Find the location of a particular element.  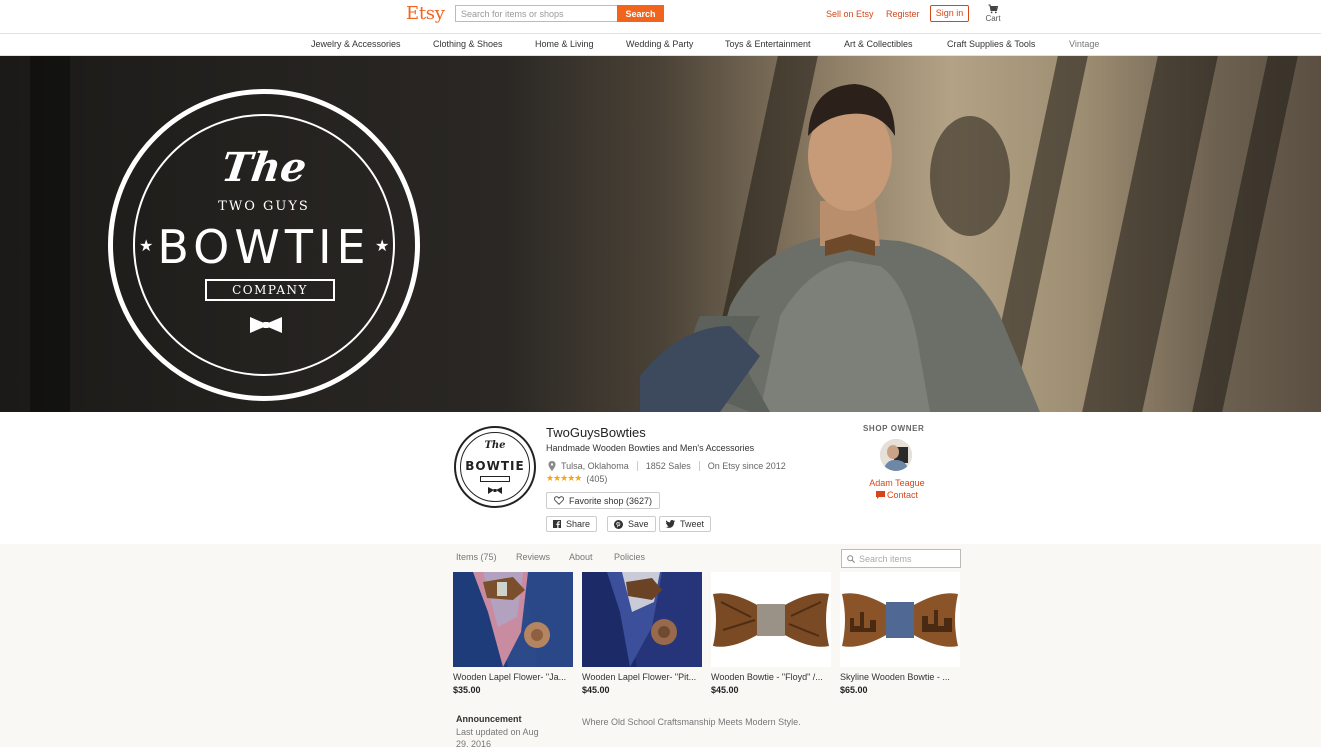

skyline-bowtie-photo is located at coordinates (900, 619).